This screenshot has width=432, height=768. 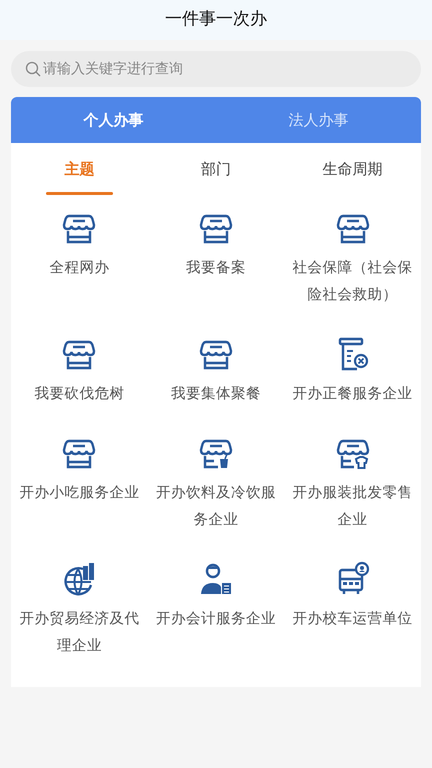 I want to click on service-item: 我要备案, so click(x=216, y=268).